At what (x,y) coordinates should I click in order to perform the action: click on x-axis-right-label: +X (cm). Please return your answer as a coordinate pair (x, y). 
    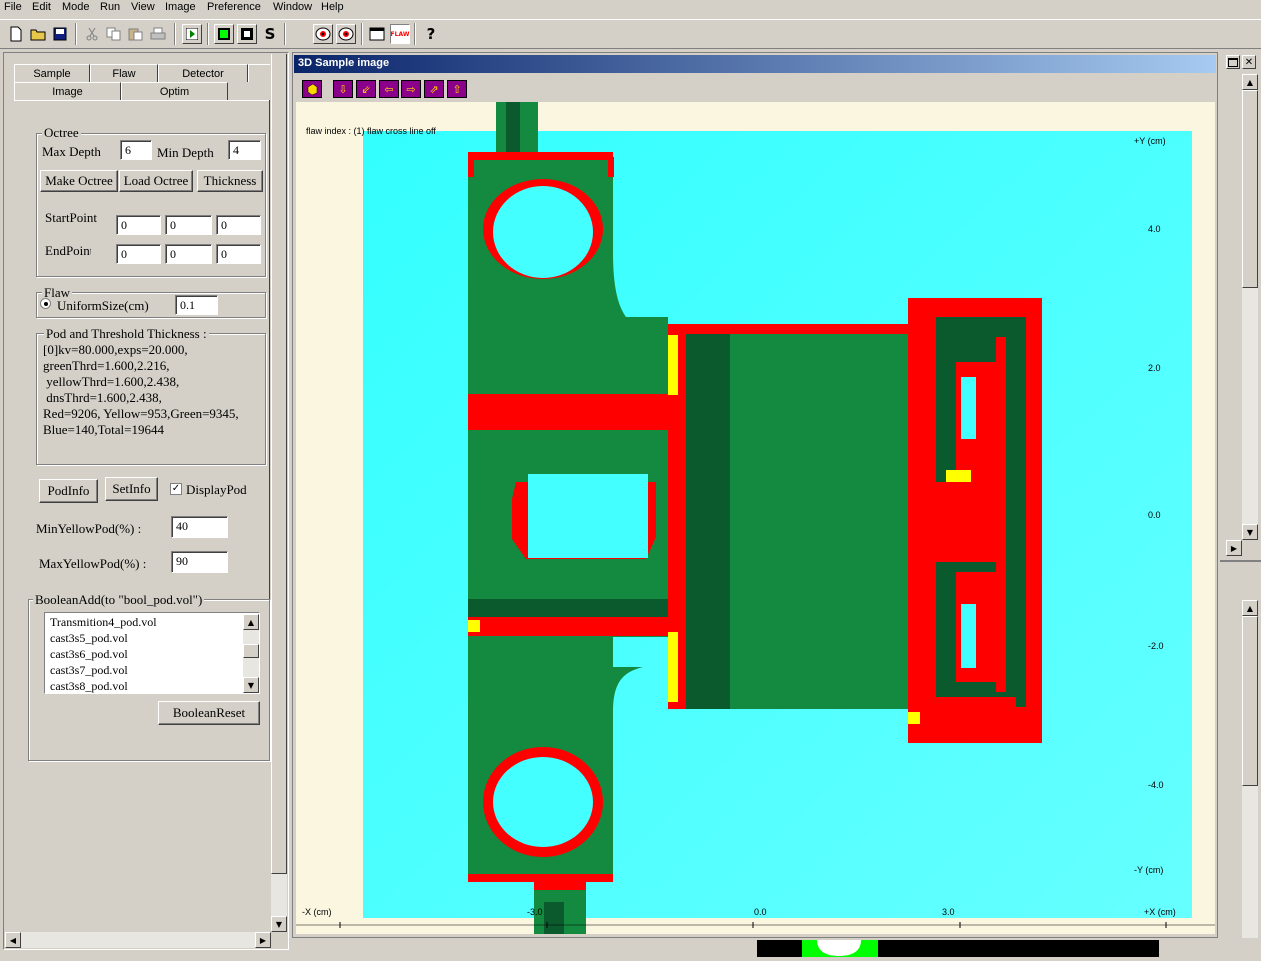
    Looking at the image, I should click on (1160, 912).